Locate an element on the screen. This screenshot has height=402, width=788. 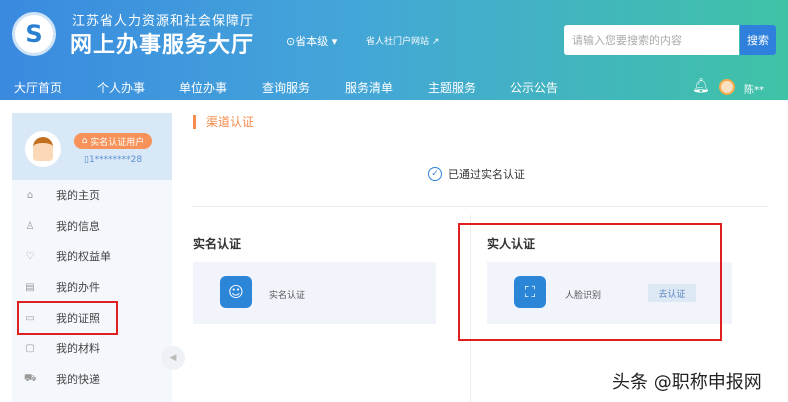
avatar is located at coordinates (727, 87).